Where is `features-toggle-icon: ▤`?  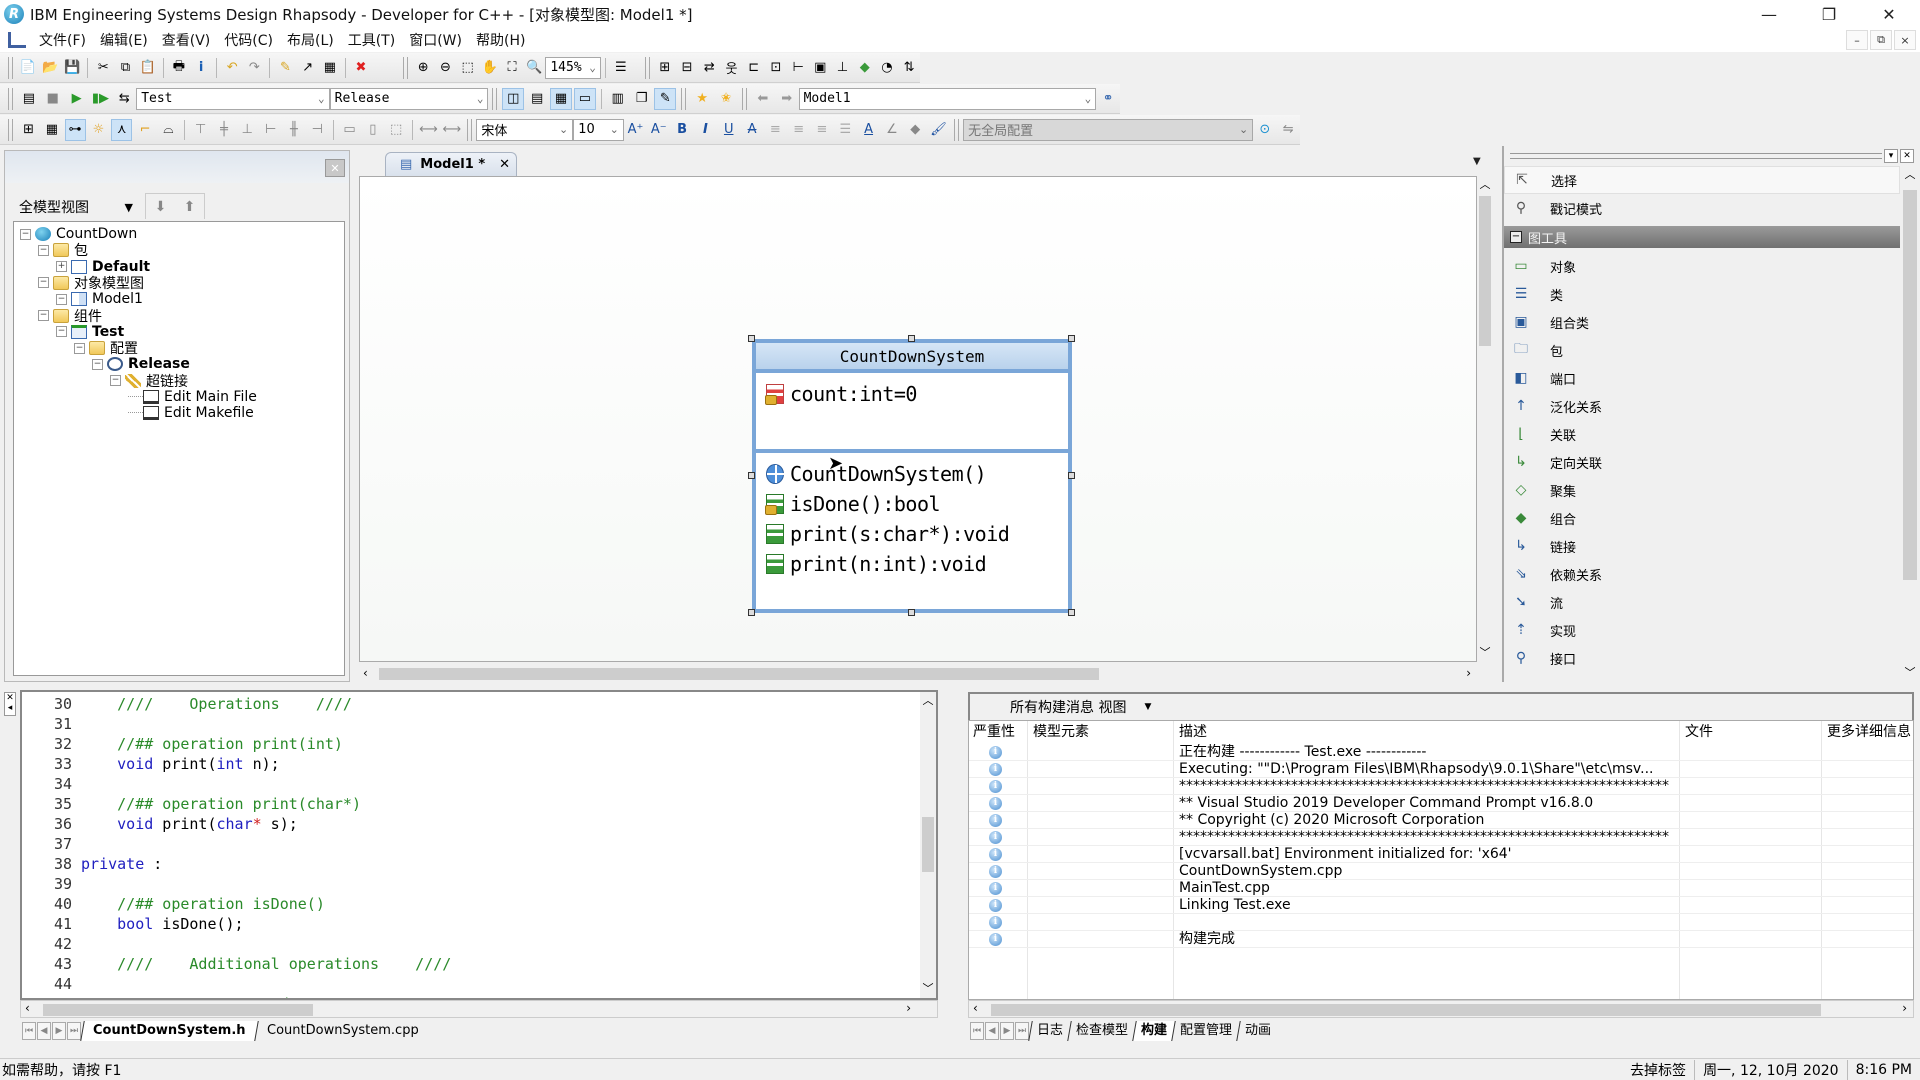 features-toggle-icon: ▤ is located at coordinates (537, 99).